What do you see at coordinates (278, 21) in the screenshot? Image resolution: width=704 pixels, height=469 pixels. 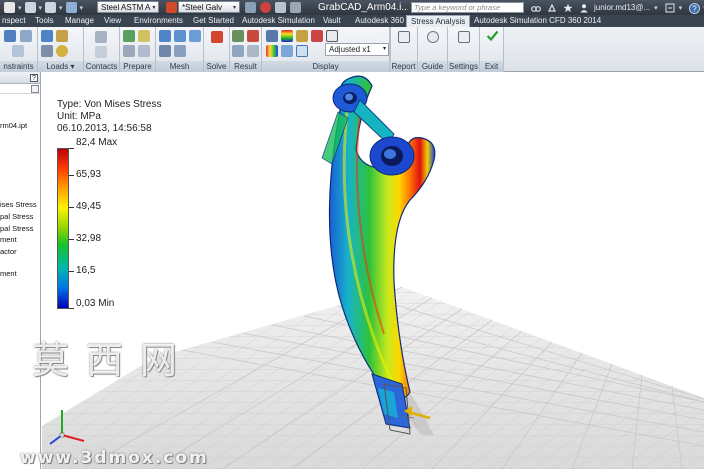 I see `tab-autodesk-simulation: Autodesk Simulation` at bounding box center [278, 21].